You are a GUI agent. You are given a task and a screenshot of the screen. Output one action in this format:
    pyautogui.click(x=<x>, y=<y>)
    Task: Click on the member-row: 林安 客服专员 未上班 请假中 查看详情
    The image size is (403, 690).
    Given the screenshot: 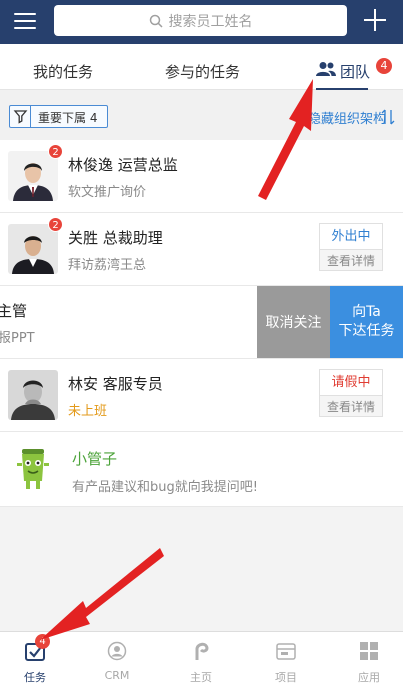 What is the action you would take?
    pyautogui.click(x=201, y=395)
    